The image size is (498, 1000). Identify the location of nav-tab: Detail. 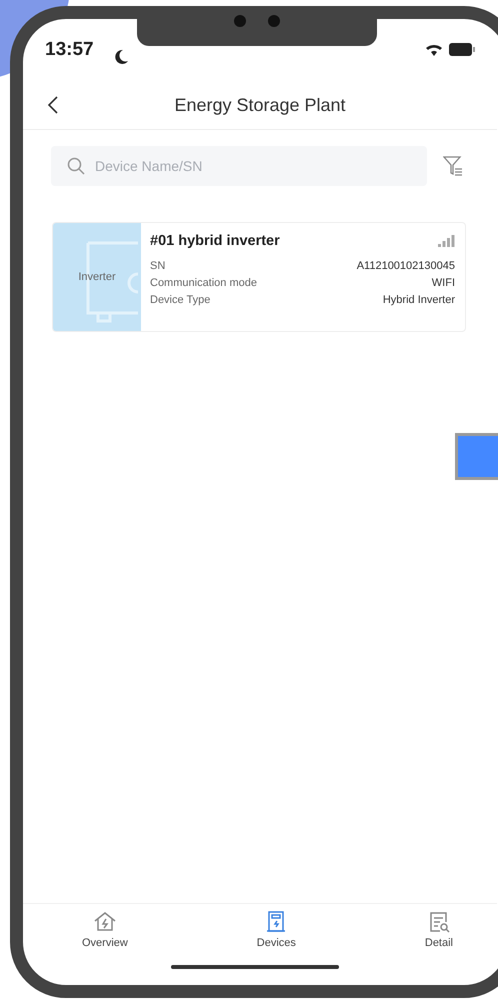
(438, 932).